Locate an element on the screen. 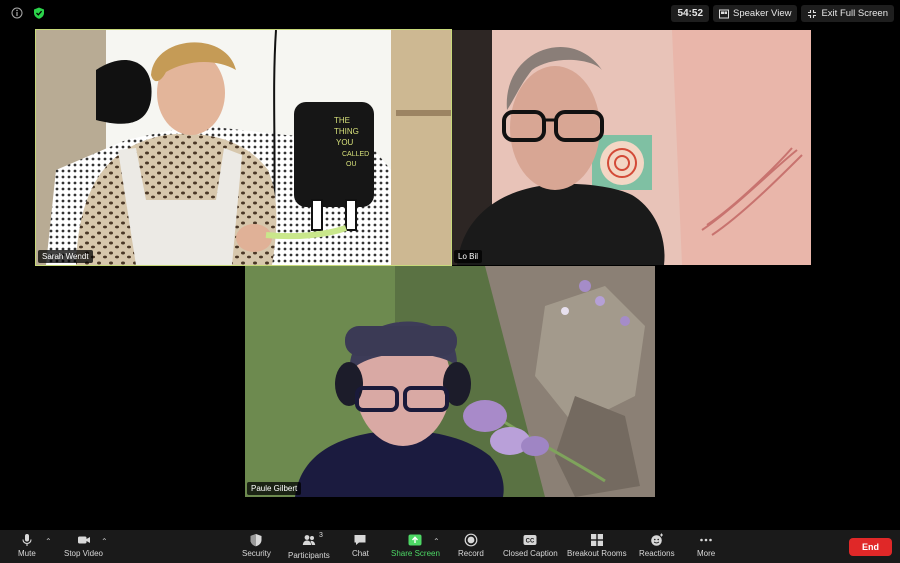 The image size is (900, 563). record-label: Record is located at coordinates (471, 553).